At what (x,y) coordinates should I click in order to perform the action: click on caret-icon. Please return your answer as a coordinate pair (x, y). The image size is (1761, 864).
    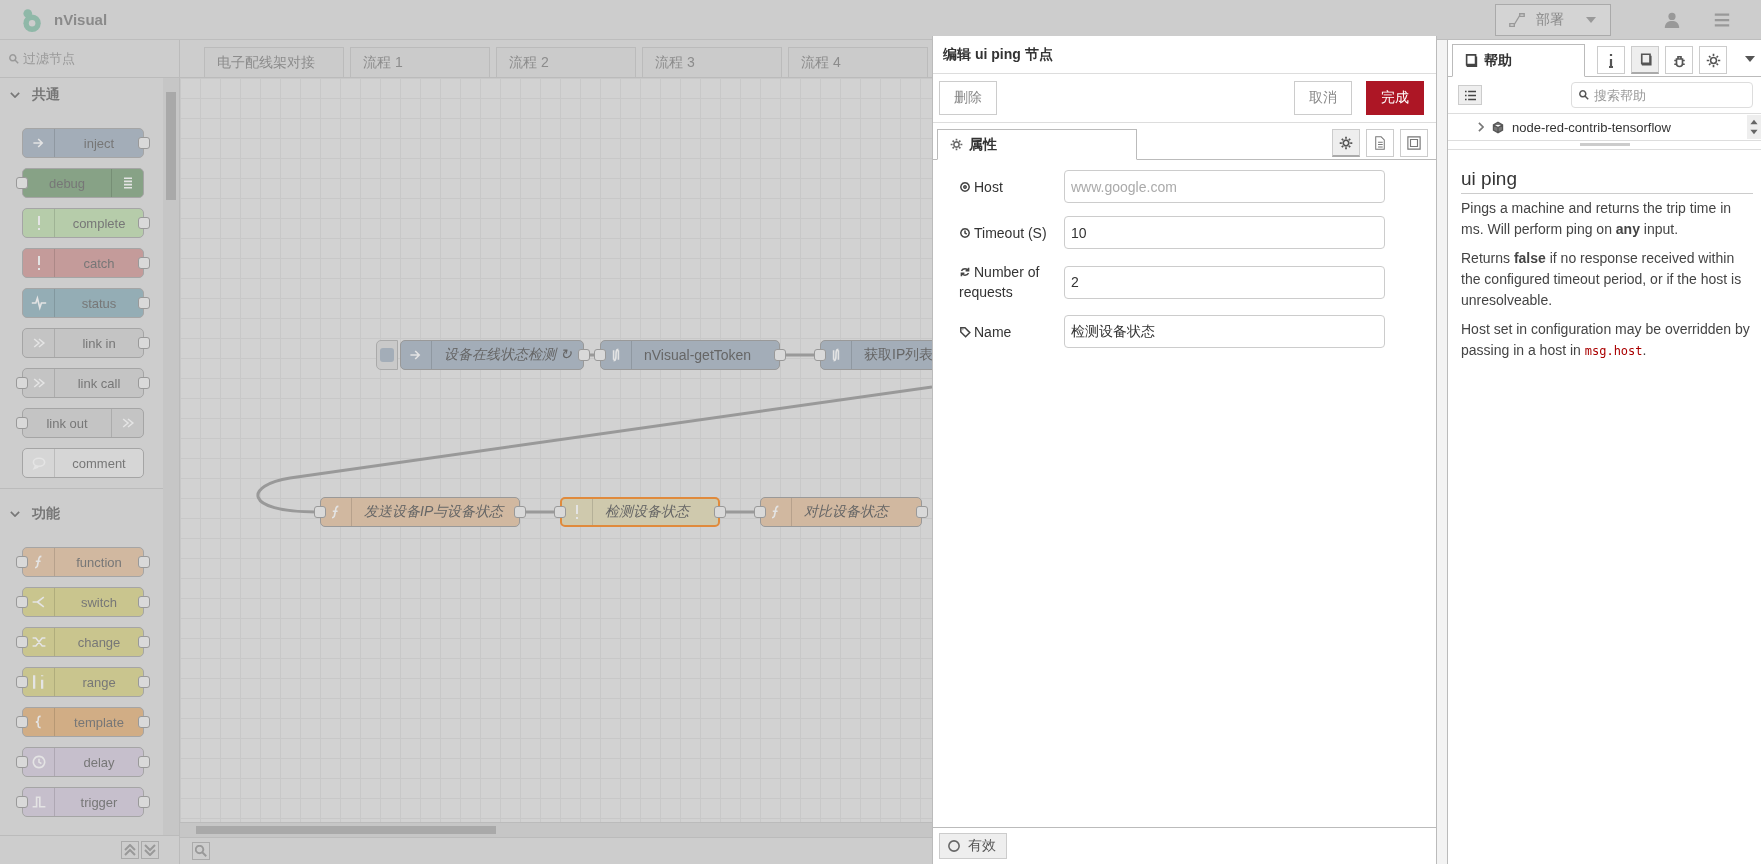
    Looking at the image, I should click on (1750, 59).